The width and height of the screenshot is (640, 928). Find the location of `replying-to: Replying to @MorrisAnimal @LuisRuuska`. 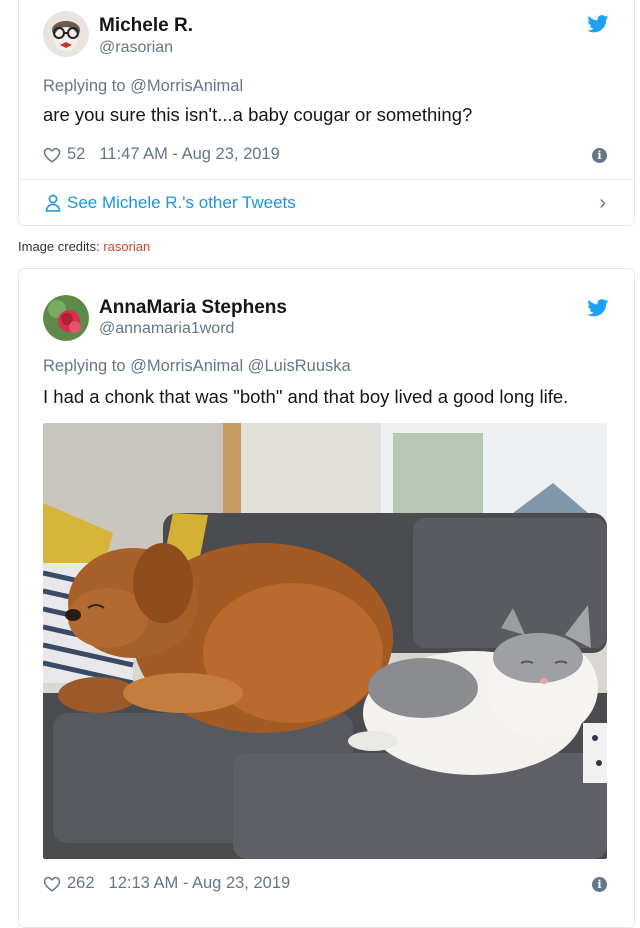

replying-to: Replying to @MorrisAnimal @LuisRuuska is located at coordinates (197, 366).